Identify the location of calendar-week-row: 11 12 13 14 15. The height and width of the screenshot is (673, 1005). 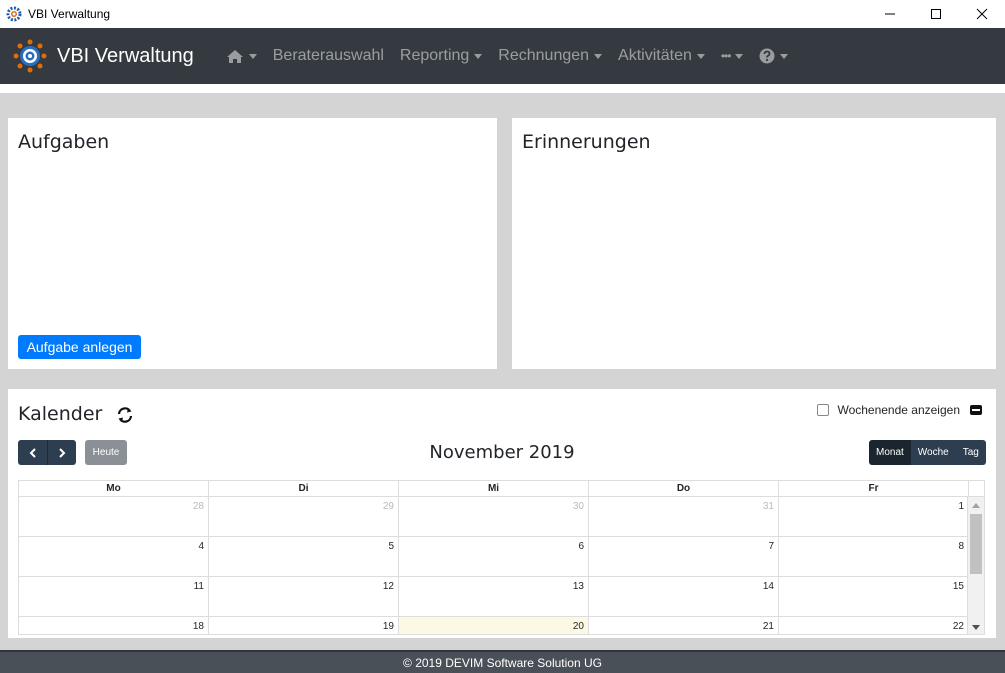
(501, 597).